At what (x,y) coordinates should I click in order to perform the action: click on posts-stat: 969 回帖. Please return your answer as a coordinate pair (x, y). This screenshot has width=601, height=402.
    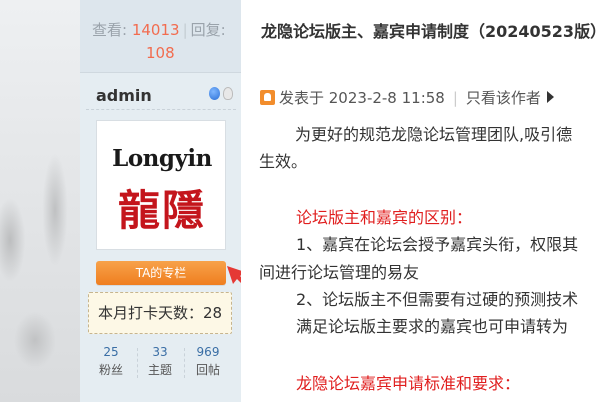
    Looking at the image, I should click on (208, 362).